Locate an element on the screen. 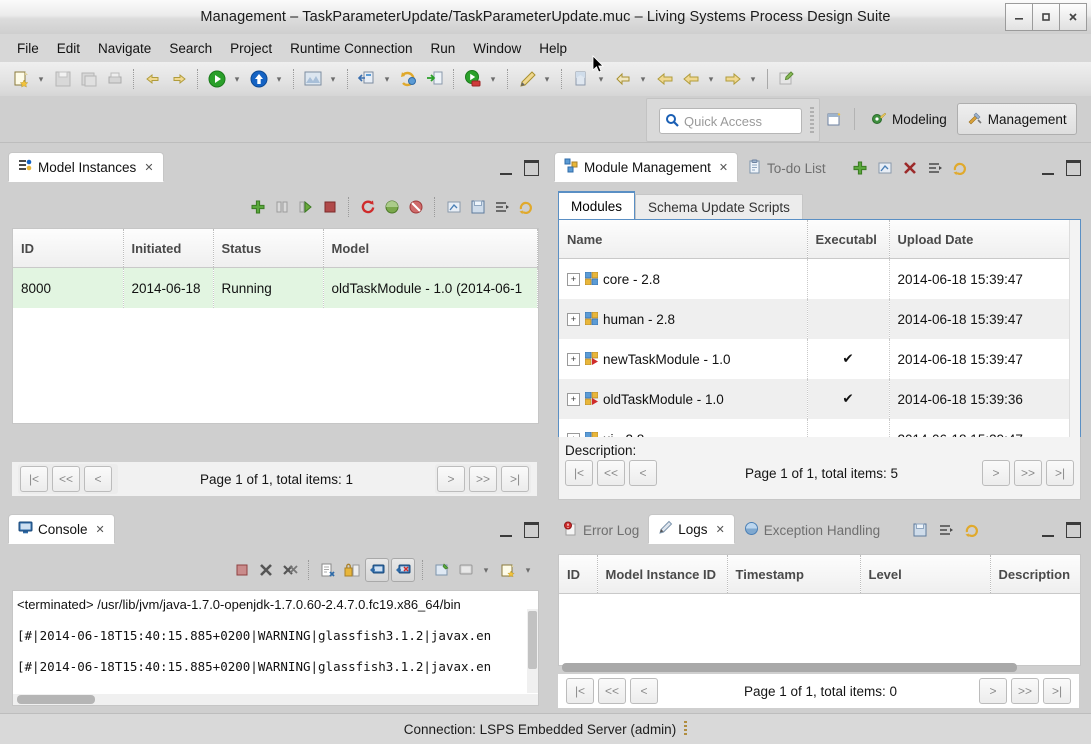 The image size is (1091, 744). export-icon is located at coordinates (454, 207).